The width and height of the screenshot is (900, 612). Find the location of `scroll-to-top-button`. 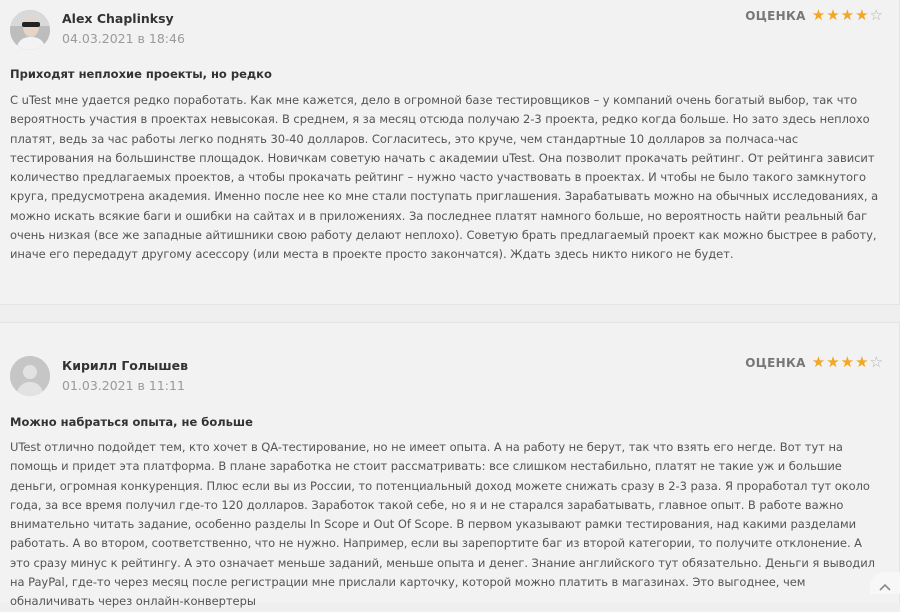

scroll-to-top-button is located at coordinates (885, 583).